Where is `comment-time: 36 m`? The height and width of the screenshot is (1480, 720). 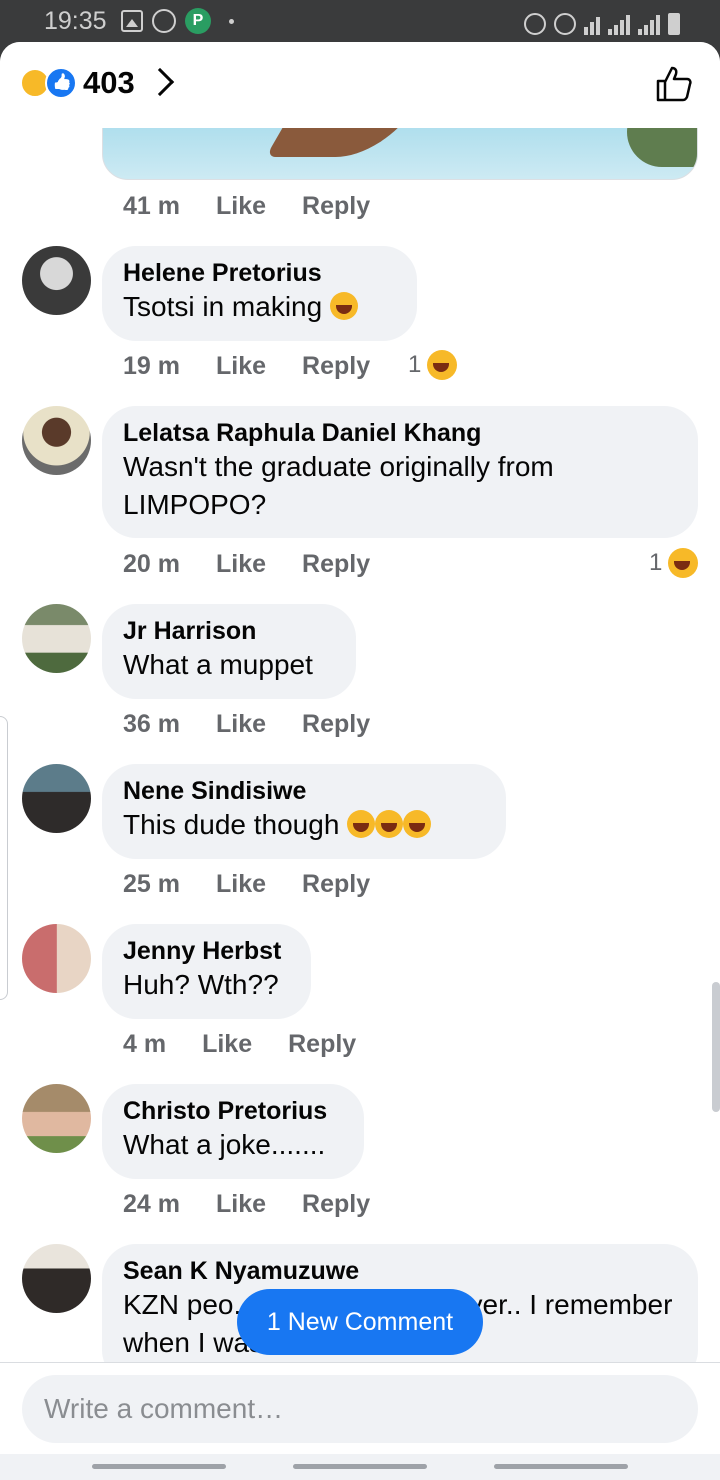
comment-time: 36 m is located at coordinates (151, 724).